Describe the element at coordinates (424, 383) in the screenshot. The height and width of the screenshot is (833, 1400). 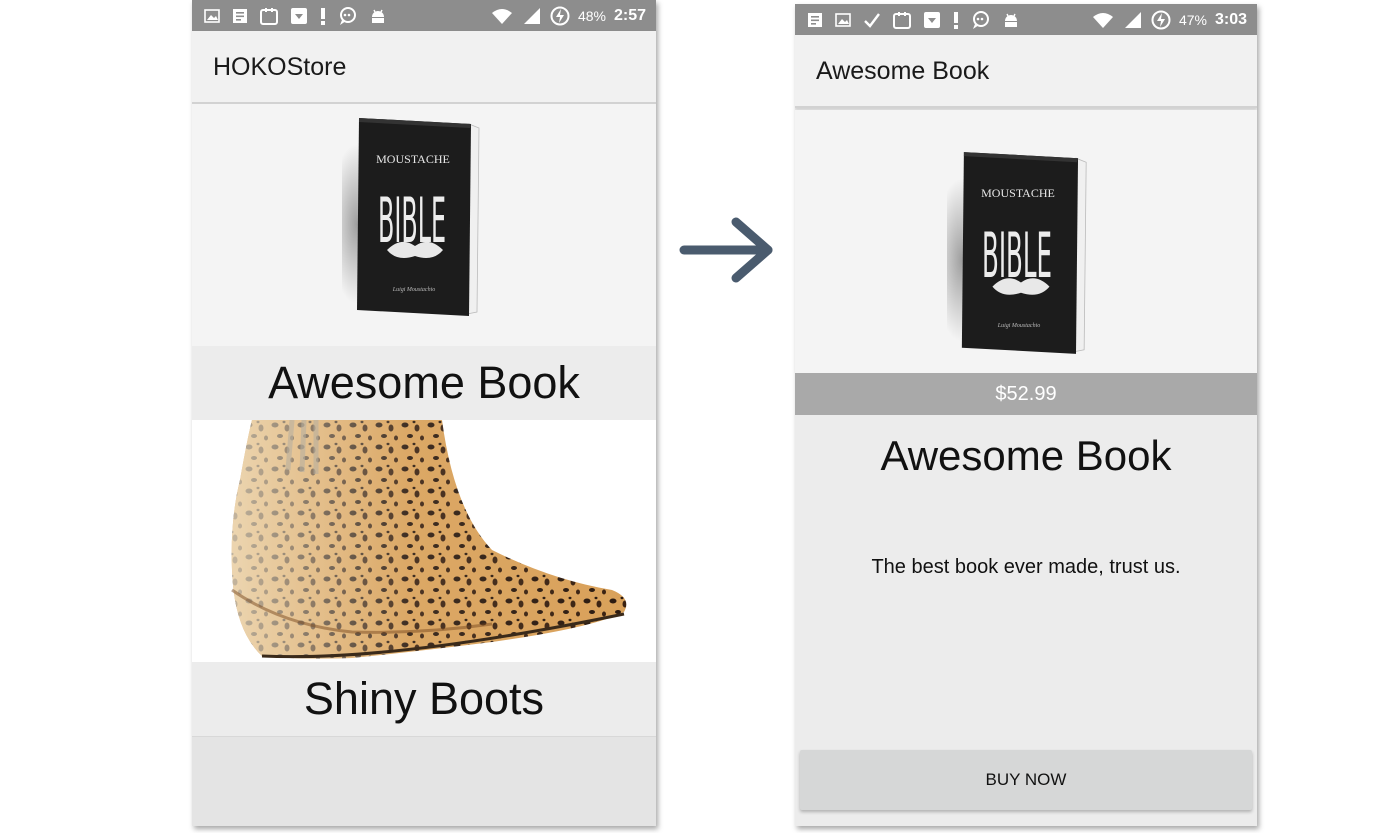
I see `product-name-book: Awesome Book` at that location.